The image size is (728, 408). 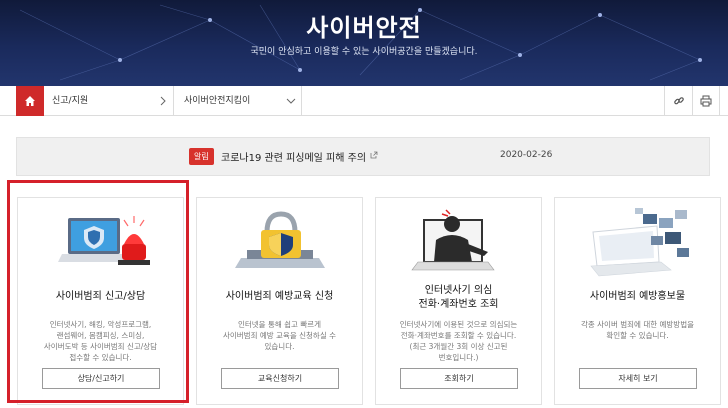 What do you see at coordinates (217, 101) in the screenshot?
I see `breadcrumb-level2-label: 사이버안전지킴이` at bounding box center [217, 101].